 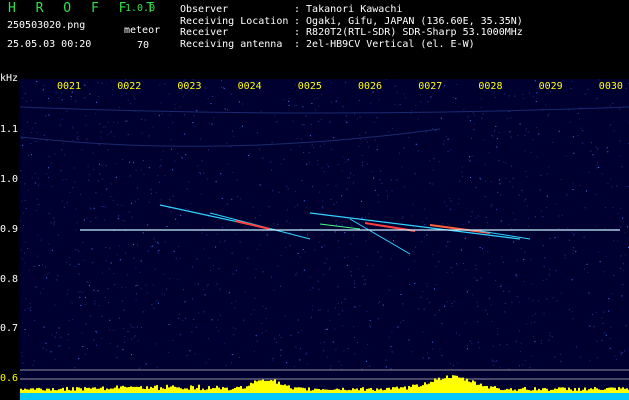 What do you see at coordinates (204, 9) in the screenshot?
I see `info-key: Observer` at bounding box center [204, 9].